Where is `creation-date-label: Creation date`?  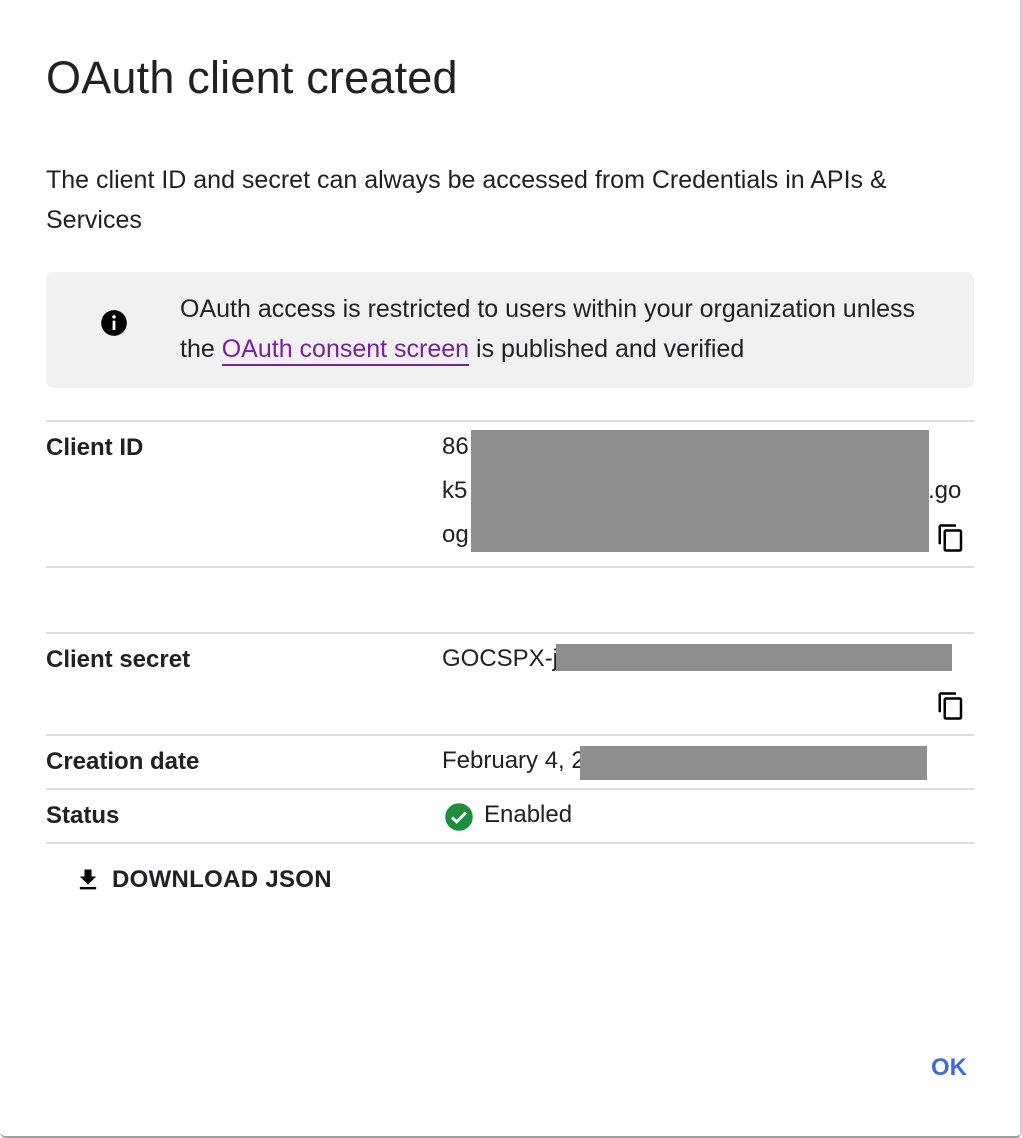
creation-date-label: Creation date is located at coordinates (123, 761).